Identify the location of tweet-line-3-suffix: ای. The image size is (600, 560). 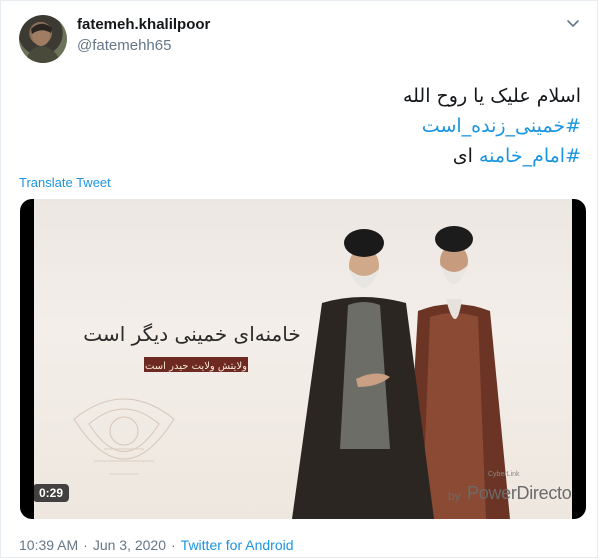
(462, 156).